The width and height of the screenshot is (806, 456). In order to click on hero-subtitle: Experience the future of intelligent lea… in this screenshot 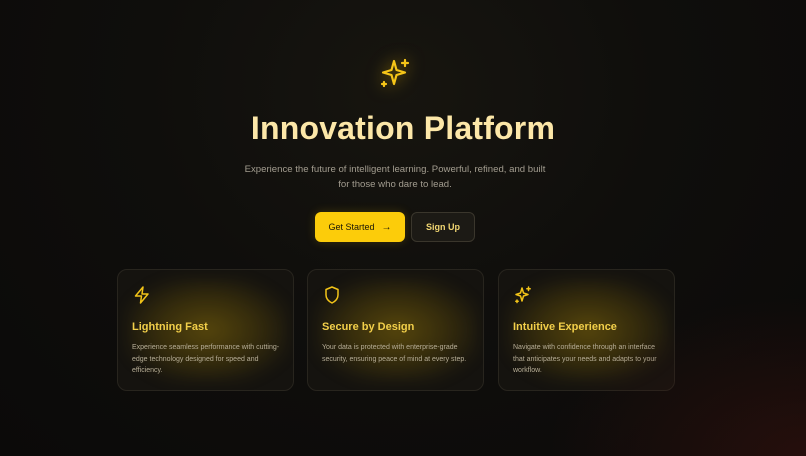, I will do `click(395, 177)`.